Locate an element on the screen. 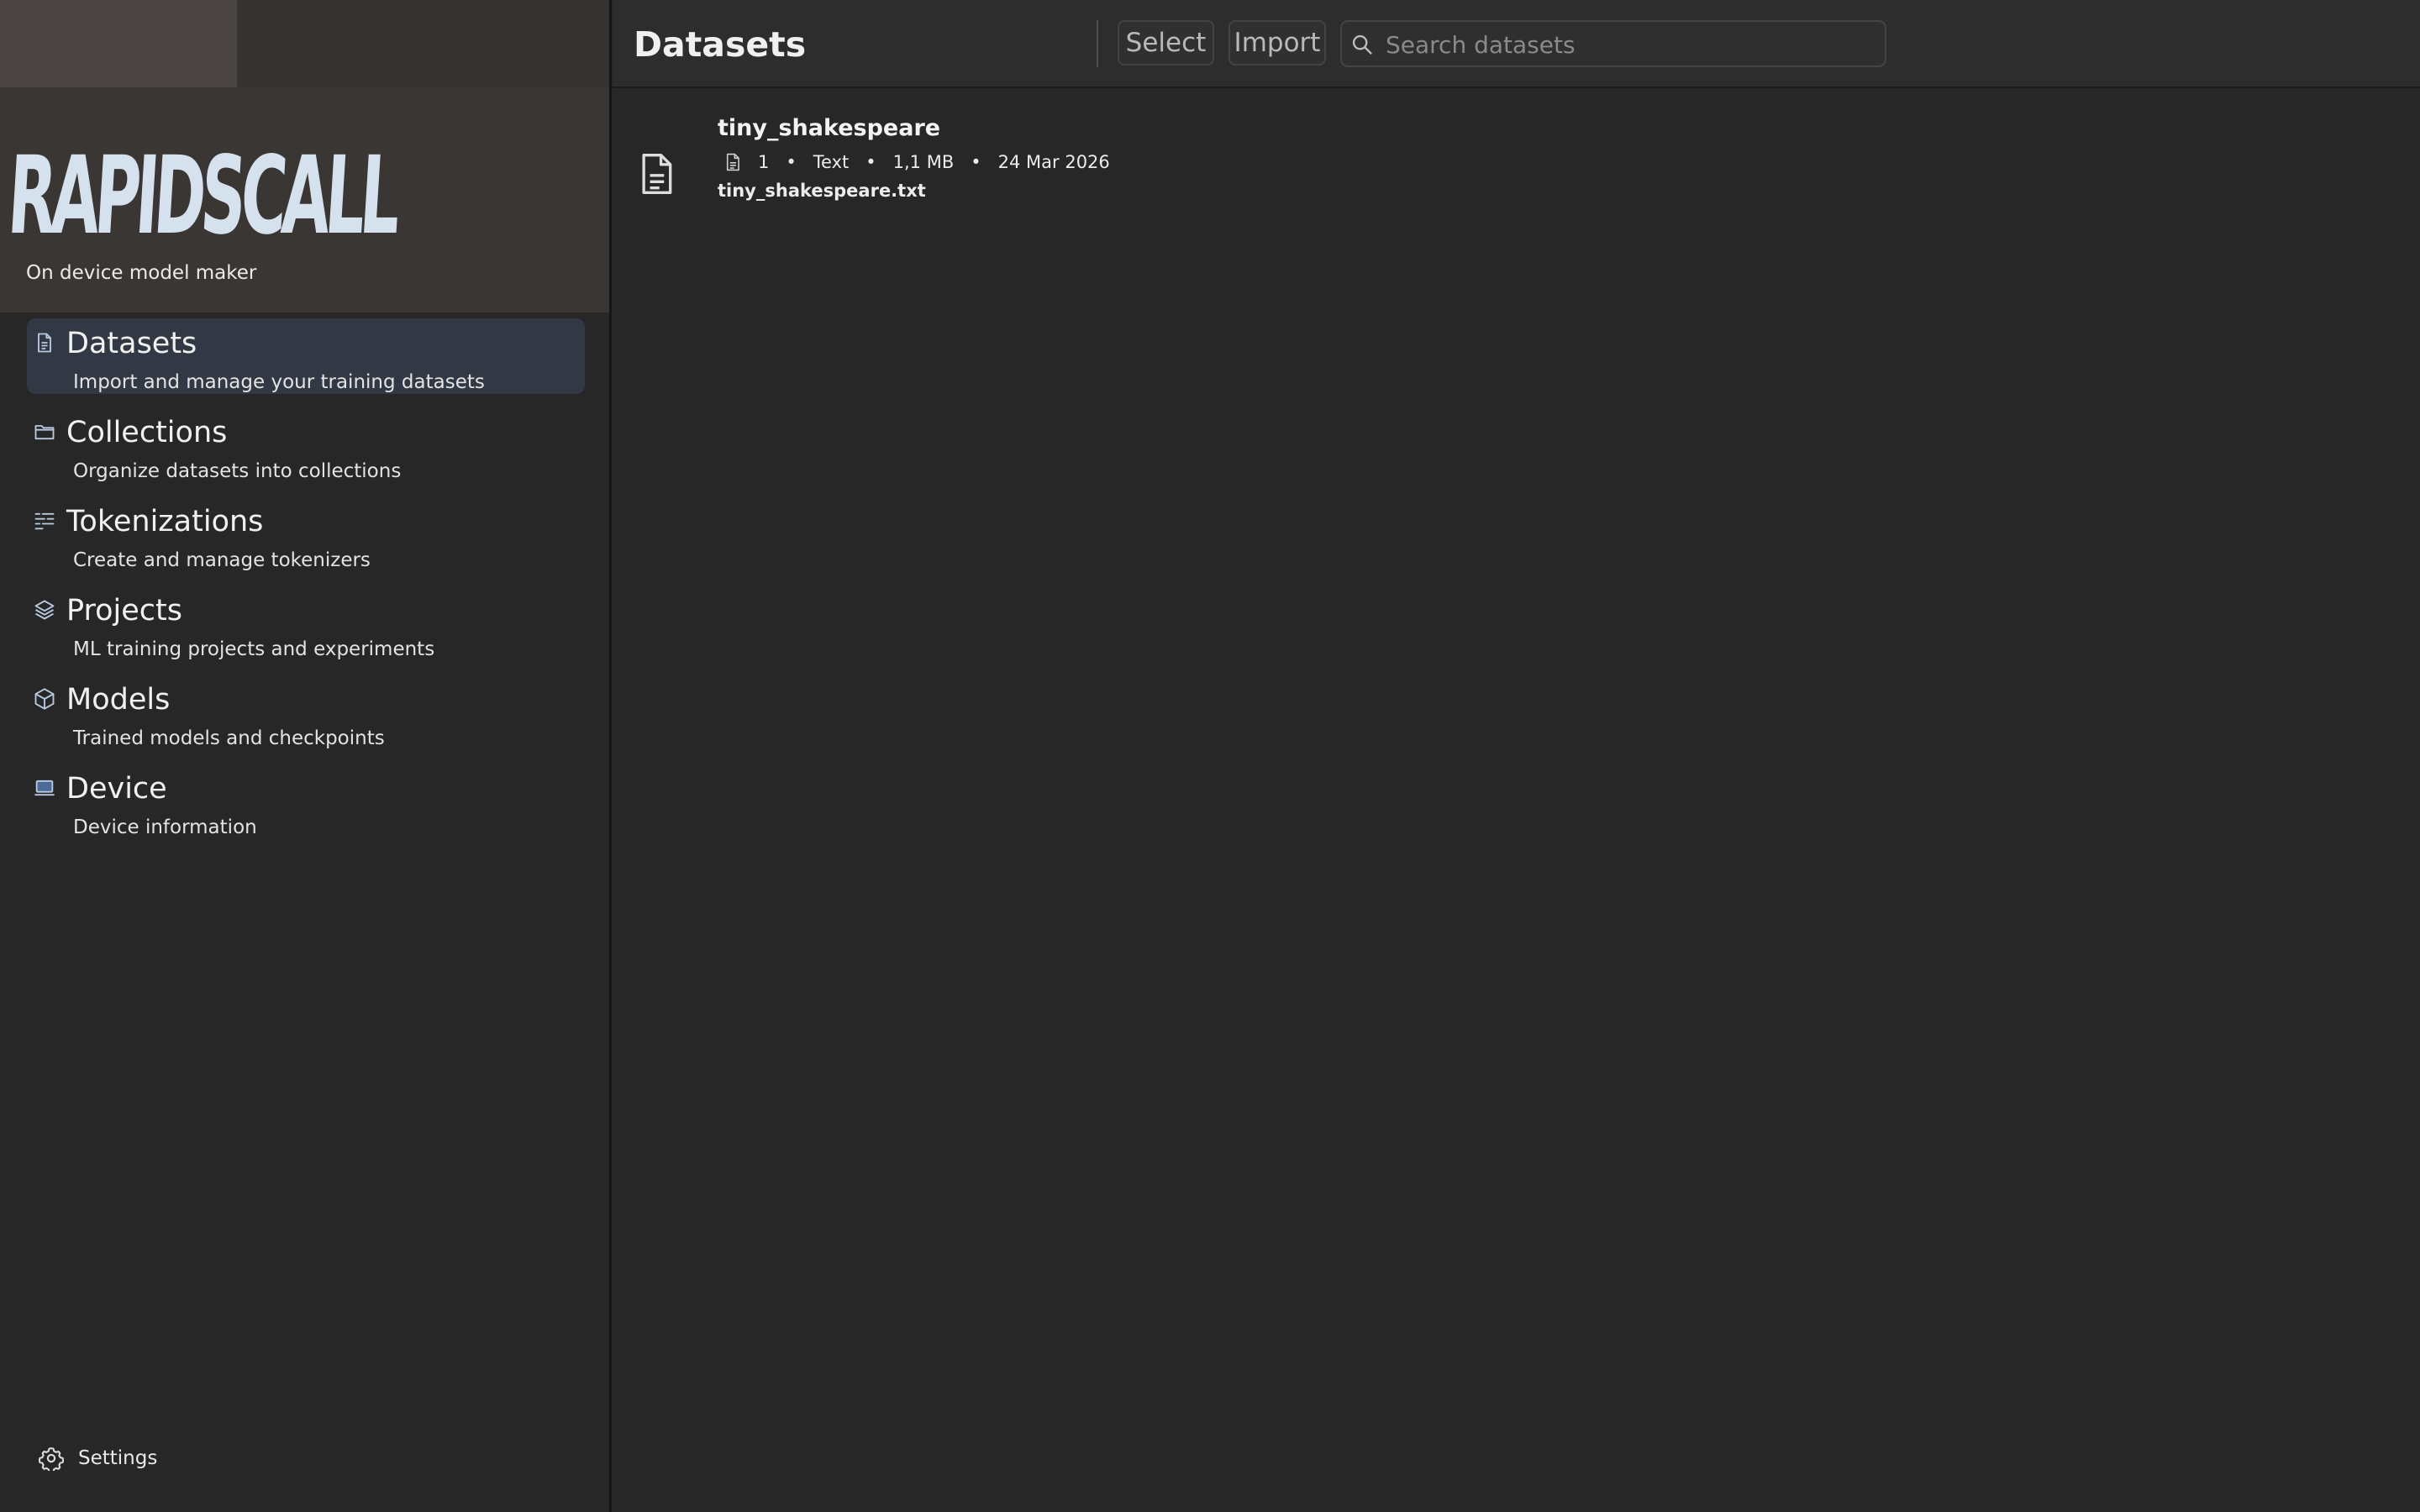  sidebar-item-device: Device Device information is located at coordinates (306, 801).